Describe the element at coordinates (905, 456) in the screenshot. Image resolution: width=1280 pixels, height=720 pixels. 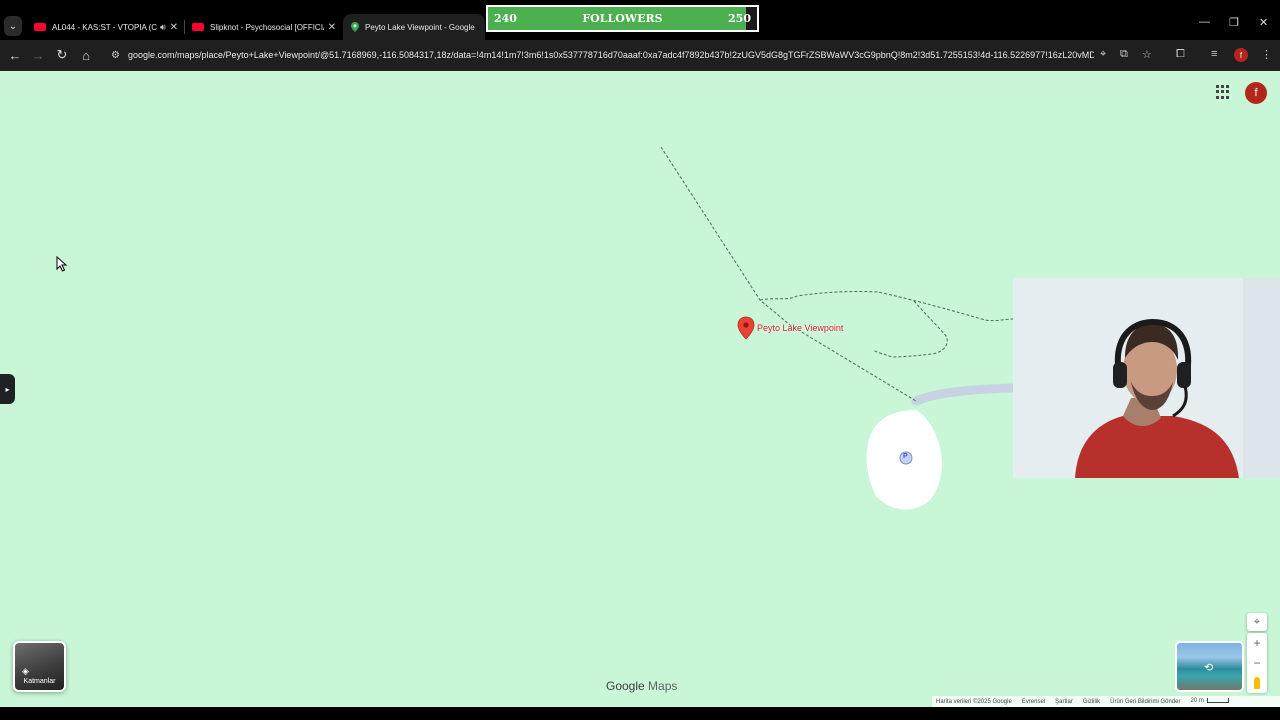
I see `parking-label: P` at that location.